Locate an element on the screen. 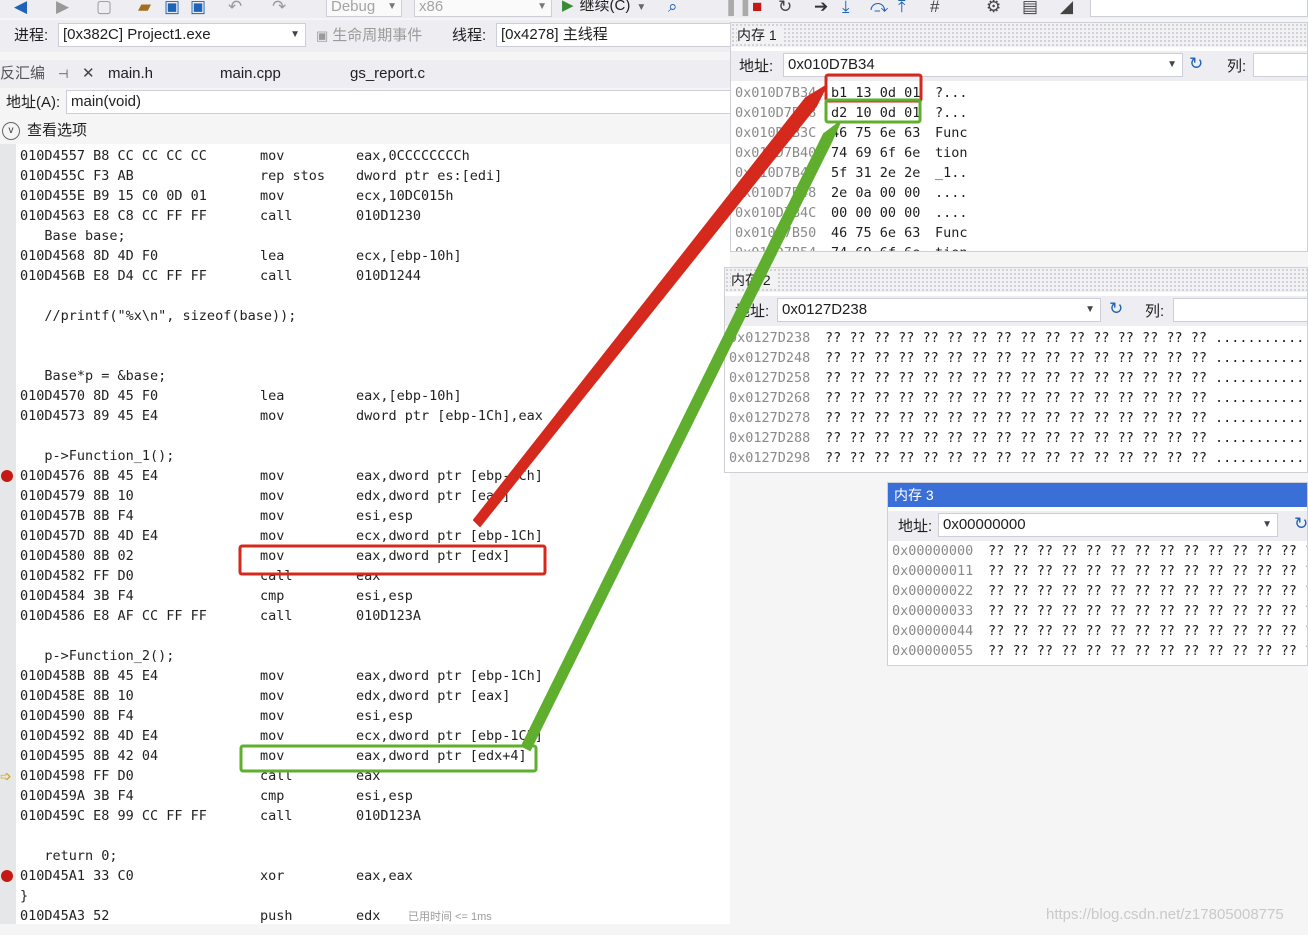 This screenshot has height=935, width=1308. source-line: Base*p = &base; is located at coordinates (93, 376).